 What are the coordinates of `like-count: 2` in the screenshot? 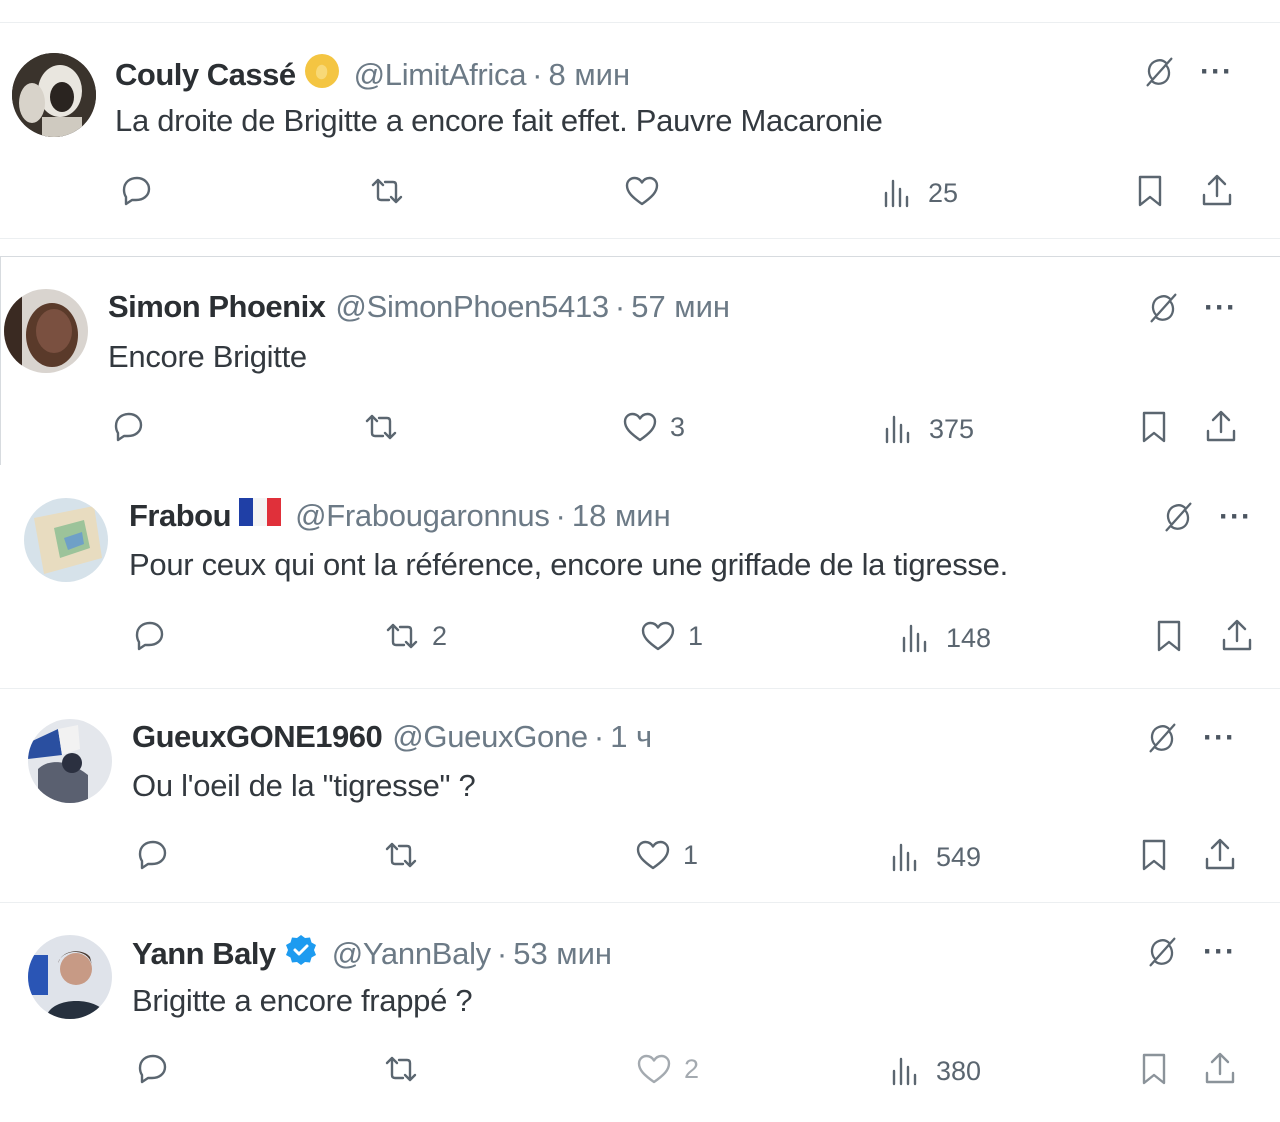 It's located at (692, 1068).